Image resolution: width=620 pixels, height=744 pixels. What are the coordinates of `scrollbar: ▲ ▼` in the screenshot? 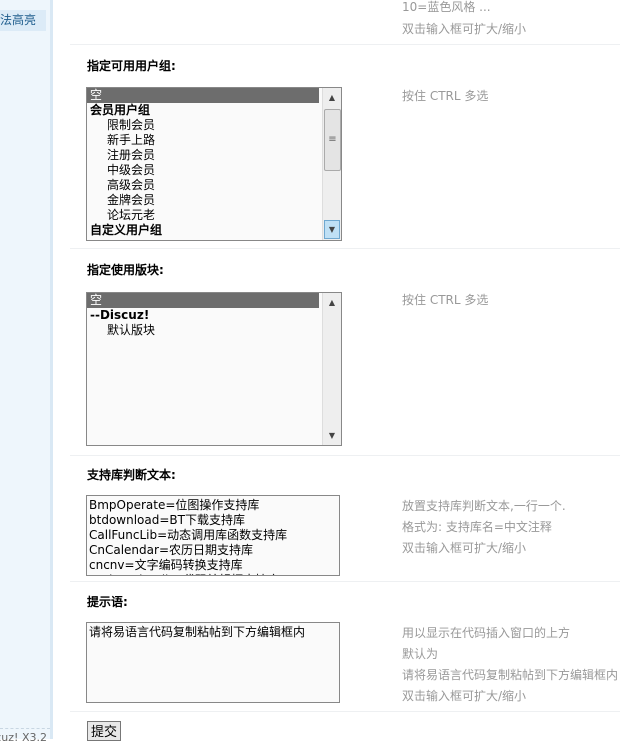 It's located at (331, 369).